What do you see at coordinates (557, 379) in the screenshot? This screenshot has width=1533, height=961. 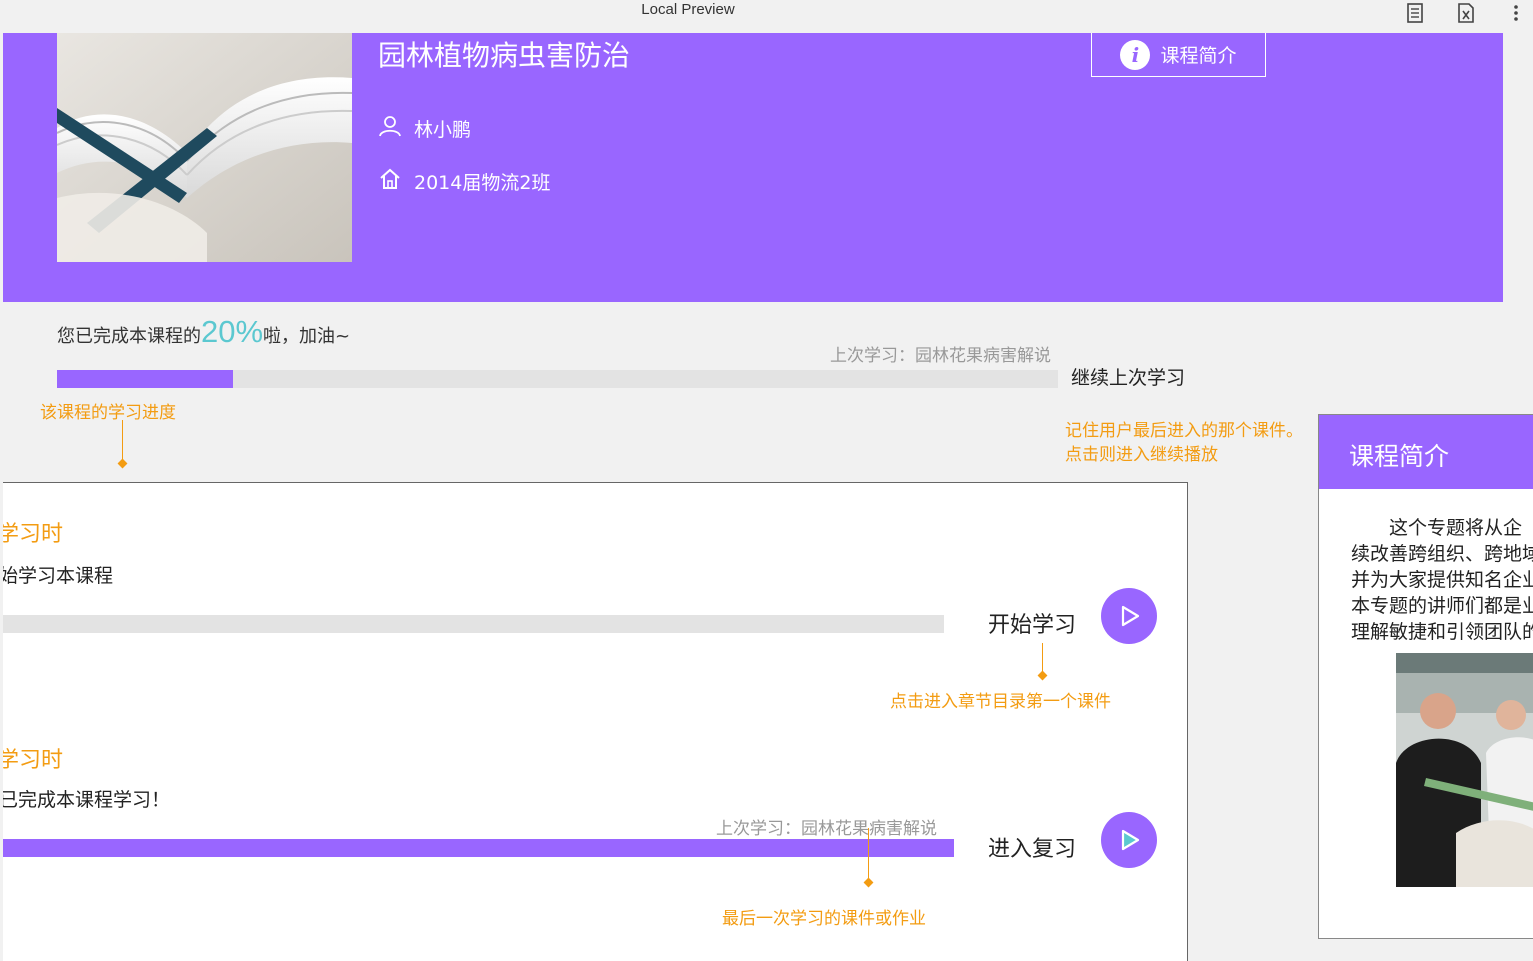 I see `course-progress-bar` at bounding box center [557, 379].